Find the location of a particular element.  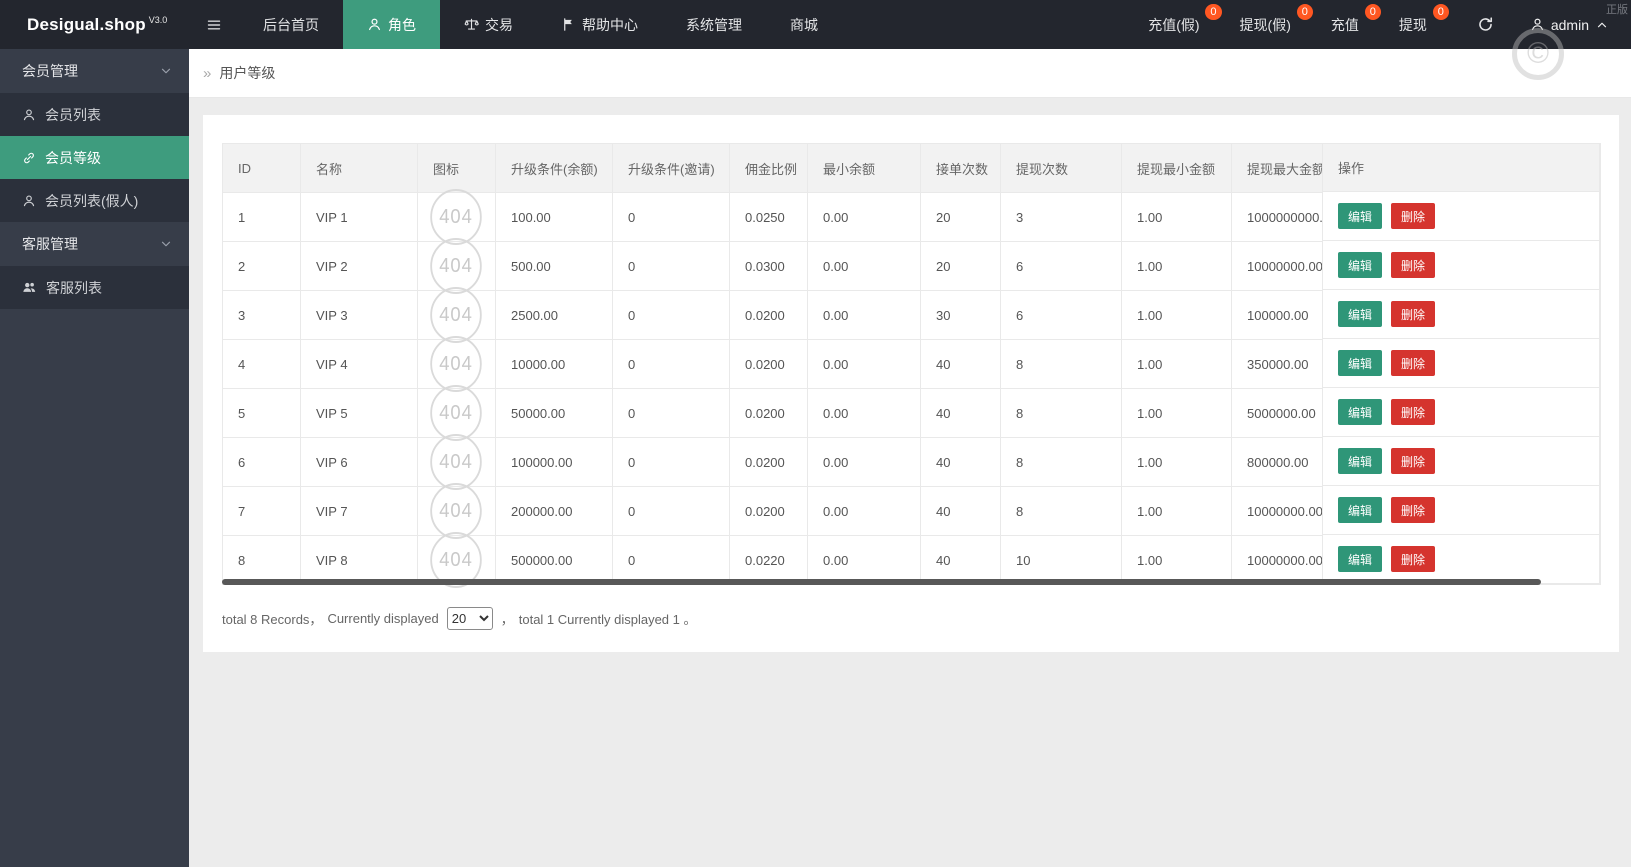

nav-item-help-center: 帮助中心 is located at coordinates (599, 24).